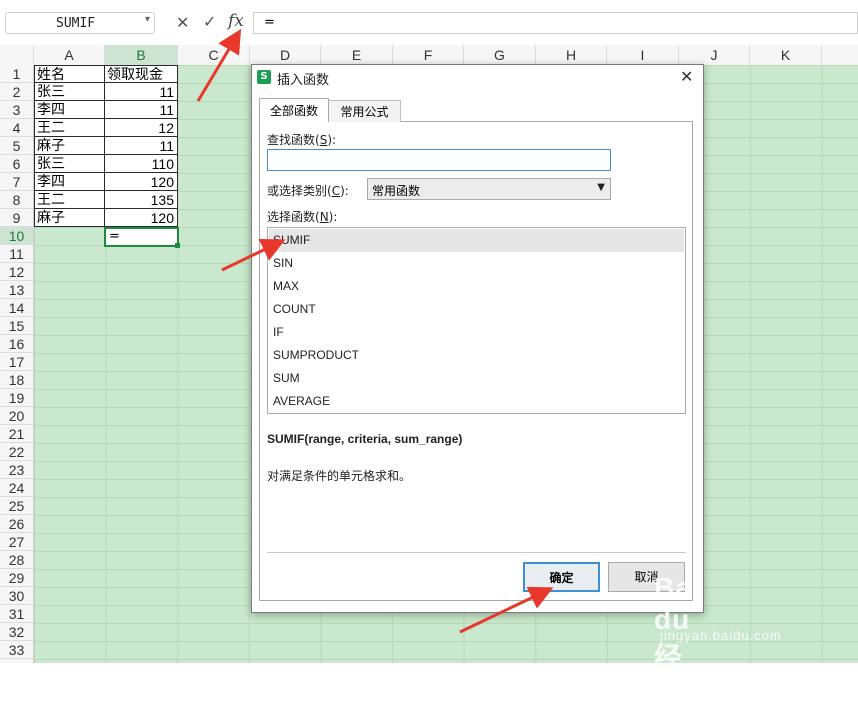 This screenshot has width=858, height=716. What do you see at coordinates (141, 218) in the screenshot?
I see `cell-b9: 120` at bounding box center [141, 218].